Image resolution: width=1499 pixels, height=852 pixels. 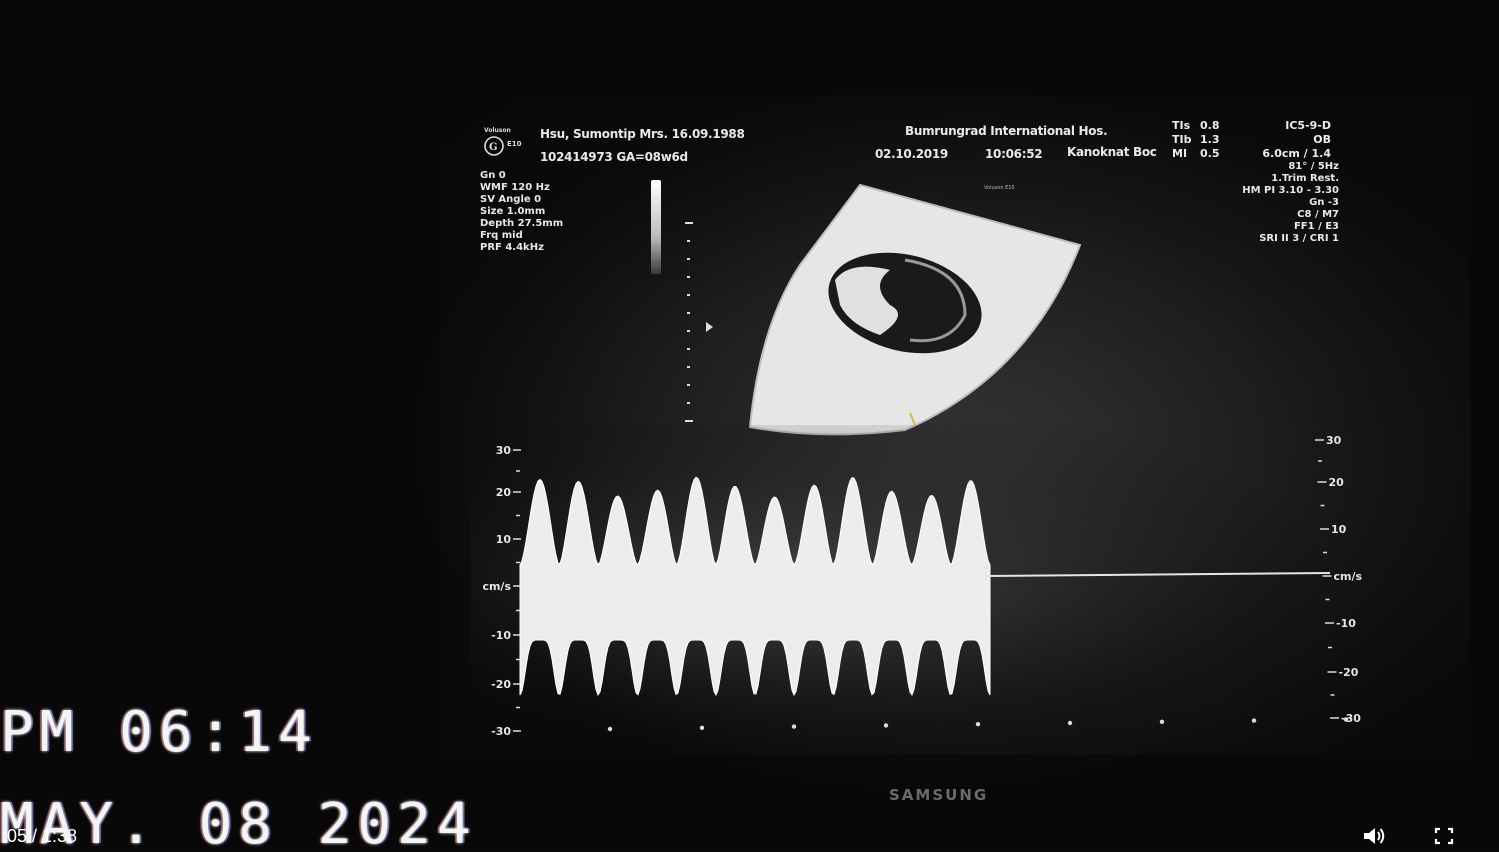 What do you see at coordinates (493, 147) in the screenshot?
I see `svg-text: G` at bounding box center [493, 147].